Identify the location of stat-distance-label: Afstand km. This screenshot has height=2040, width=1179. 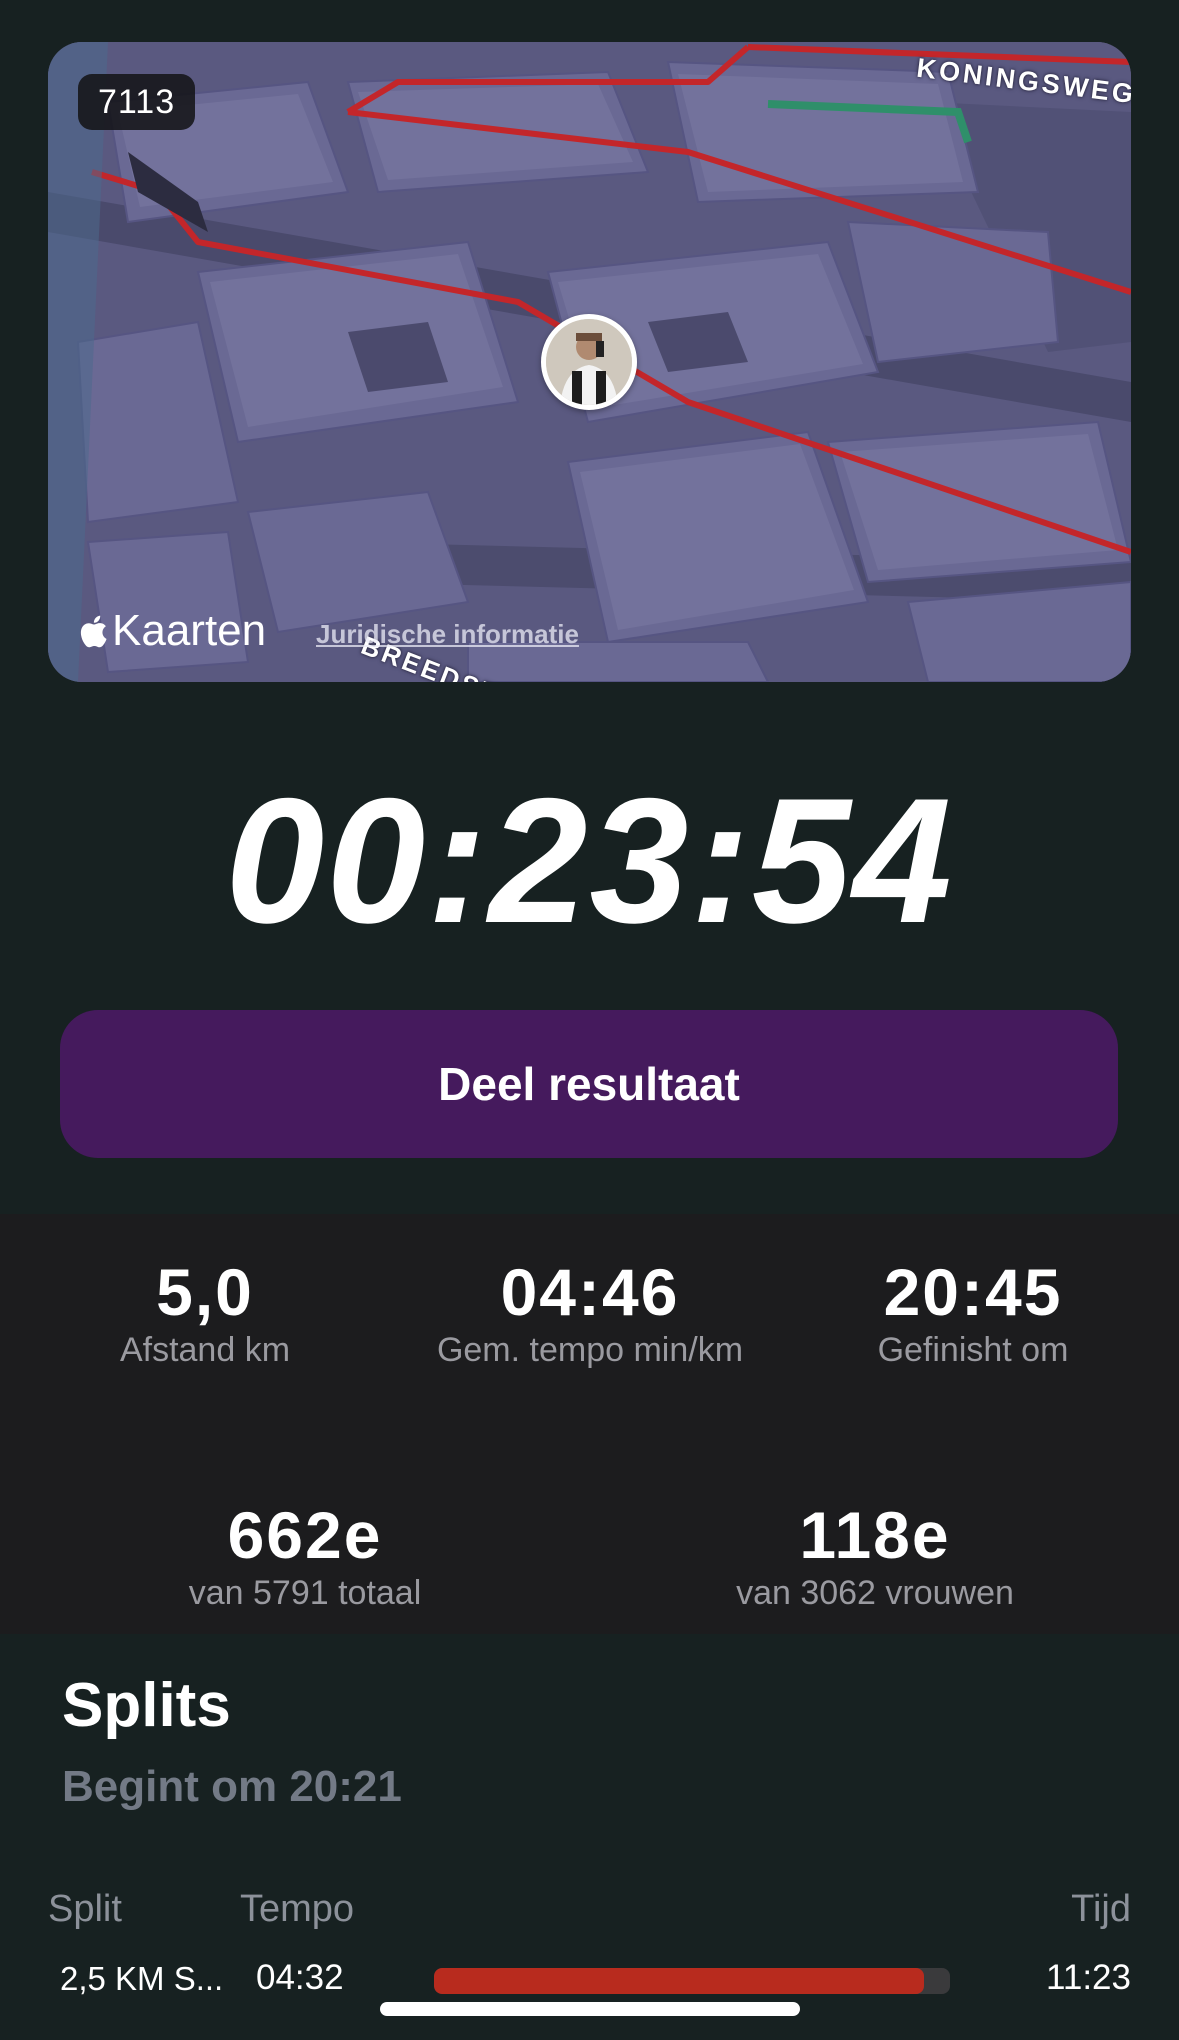
(205, 1350).